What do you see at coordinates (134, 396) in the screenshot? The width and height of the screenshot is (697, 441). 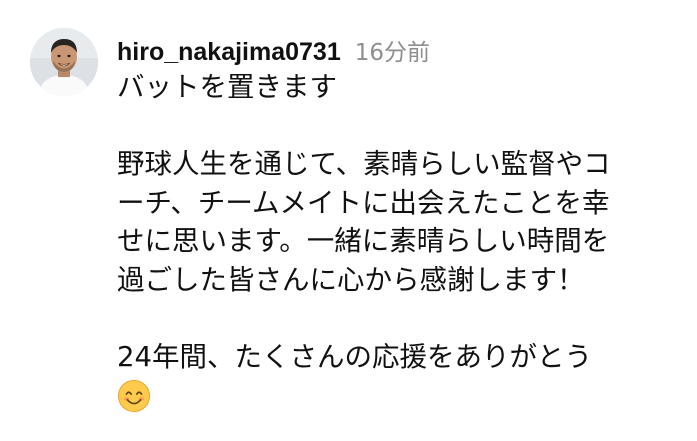 I see `smiling-face-with-smiling-eyes-icon` at bounding box center [134, 396].